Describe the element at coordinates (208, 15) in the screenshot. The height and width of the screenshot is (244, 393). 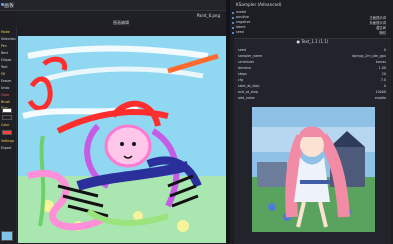
I see `painter-tag: Paint_6.png` at that location.